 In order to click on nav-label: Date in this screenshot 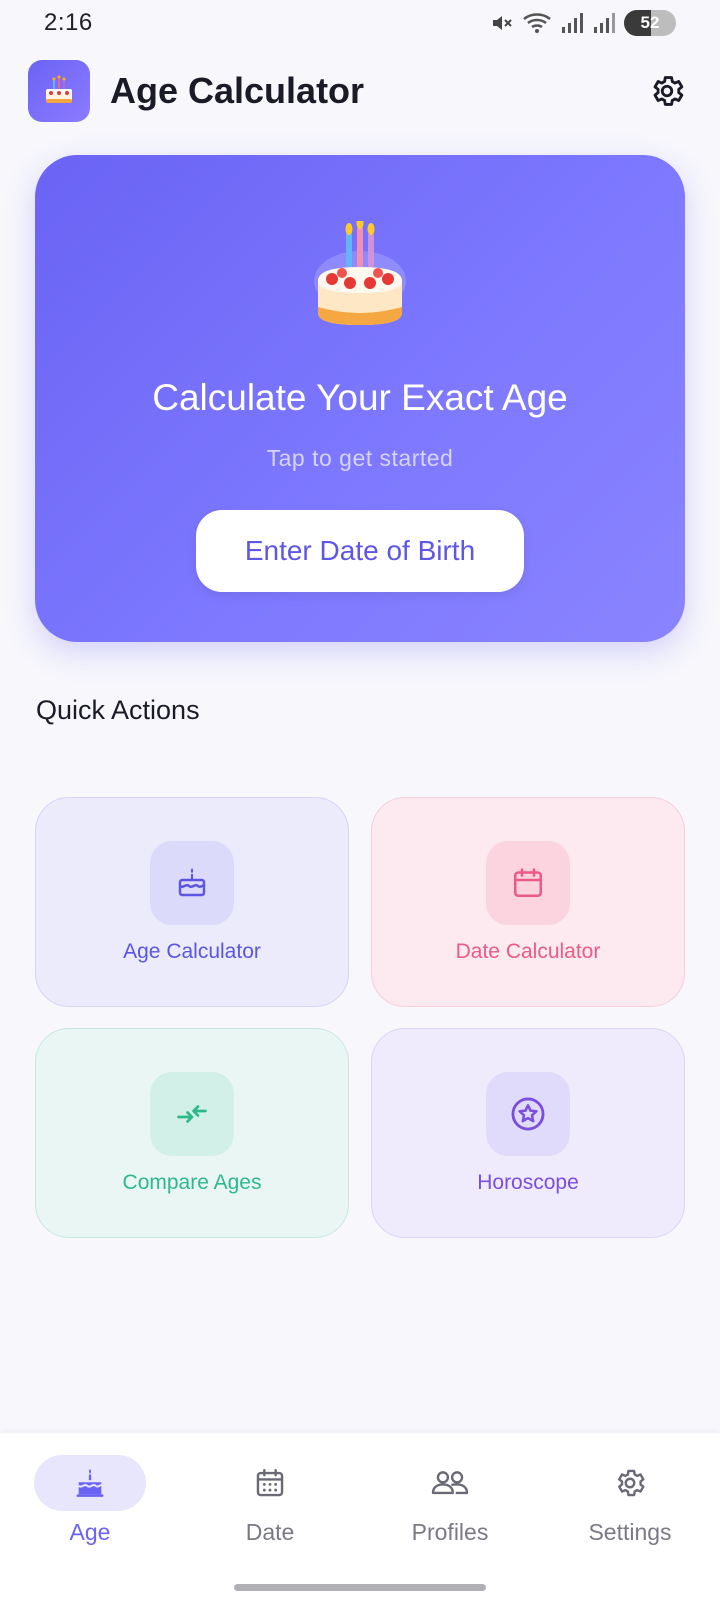, I will do `click(270, 1532)`.